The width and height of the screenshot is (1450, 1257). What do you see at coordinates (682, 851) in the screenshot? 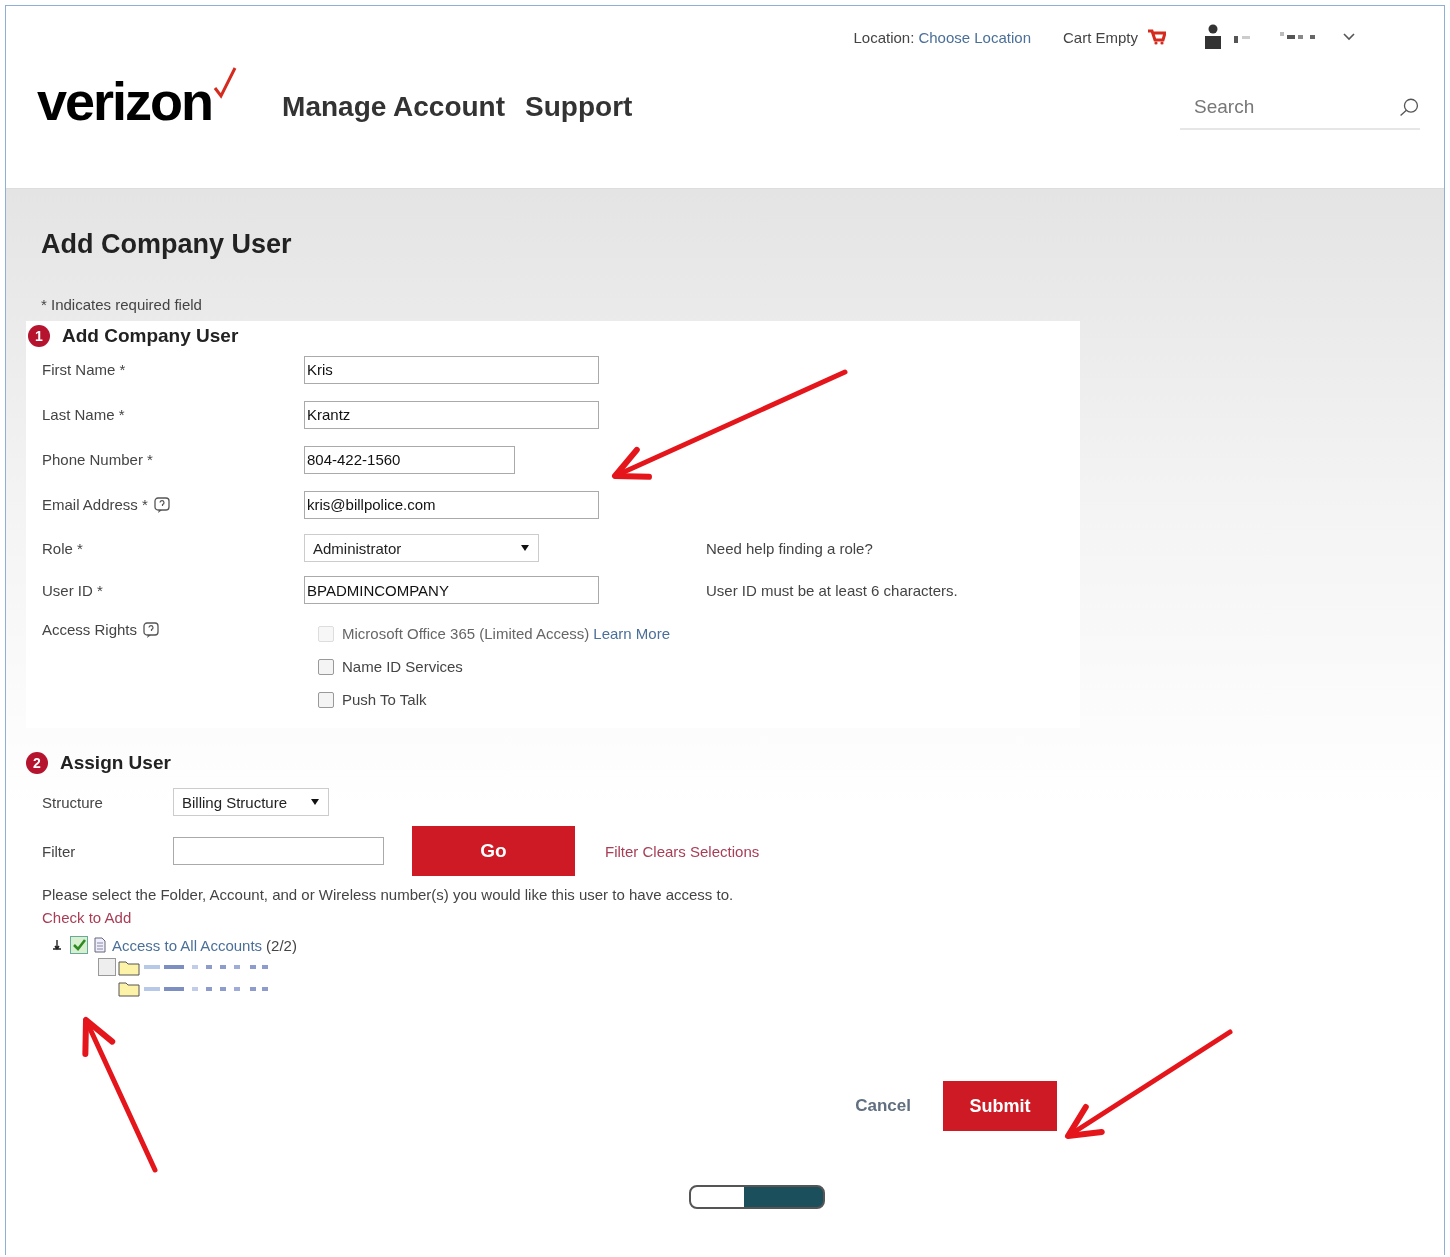
I see `filter-clears-link: Filter Clears Selections` at bounding box center [682, 851].